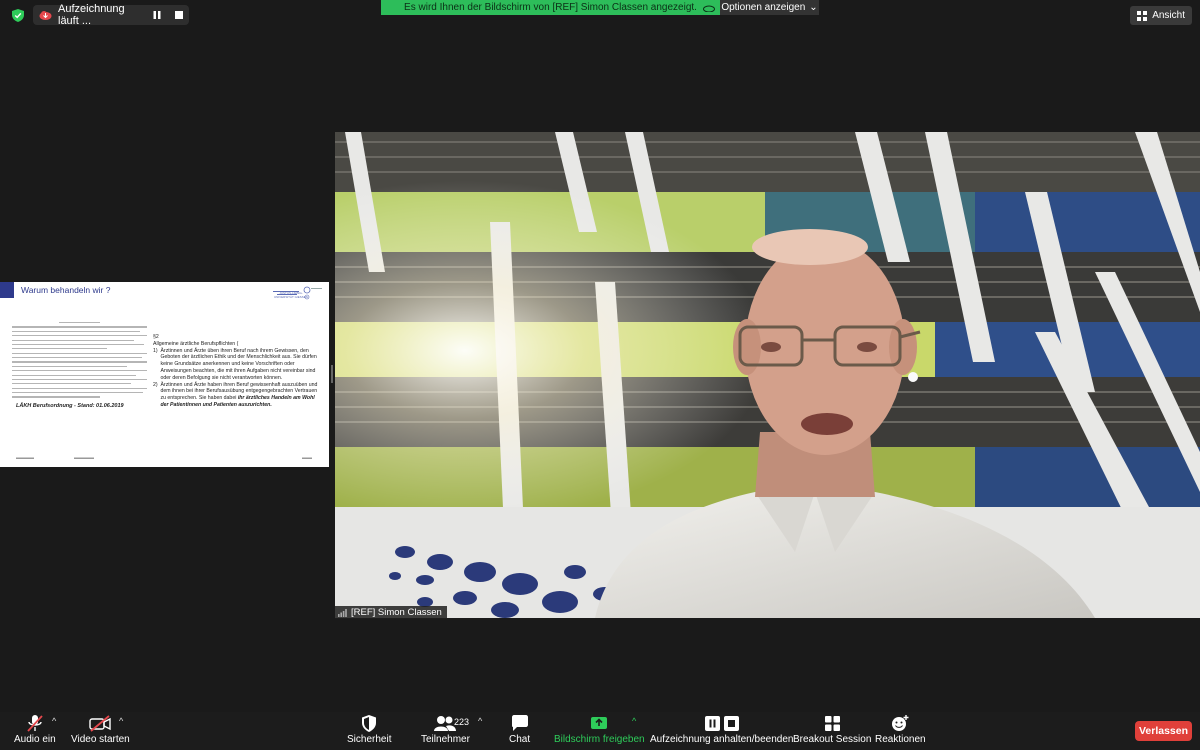  I want to click on logo-text: JUSTUS-LIEBIG-UNIVERSITÄT GIESSEN, so click(291, 295).